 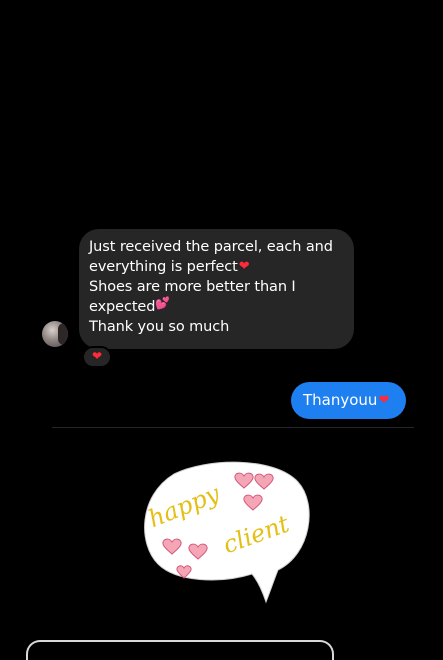 What do you see at coordinates (159, 327) in the screenshot?
I see `message-line: Thank you so much` at bounding box center [159, 327].